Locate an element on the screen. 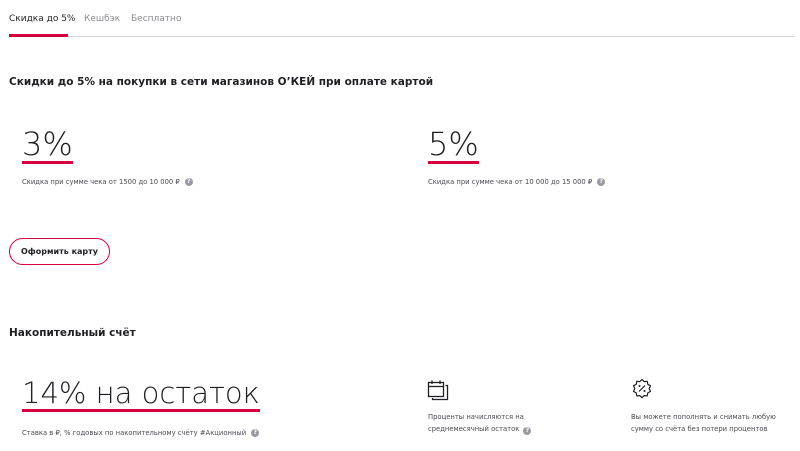  calendar-icon is located at coordinates (438, 390).